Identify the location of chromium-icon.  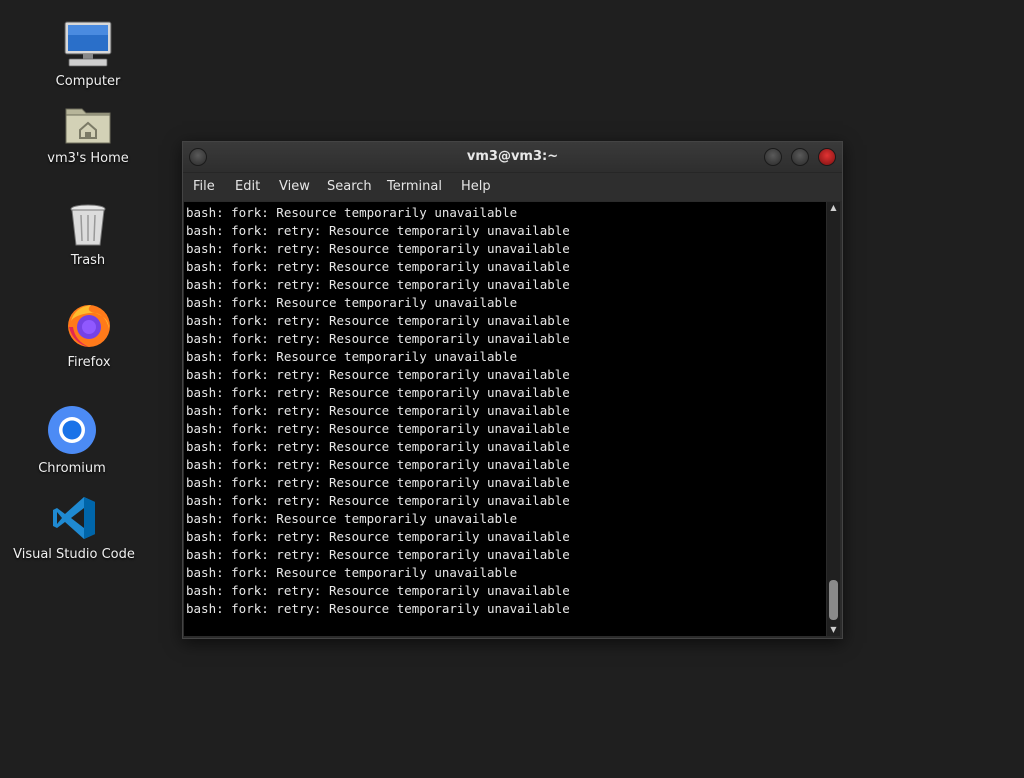
(72, 432).